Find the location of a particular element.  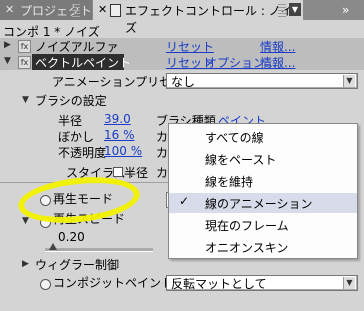

brush-settings-label: ブラシの設定 is located at coordinates (71, 101).